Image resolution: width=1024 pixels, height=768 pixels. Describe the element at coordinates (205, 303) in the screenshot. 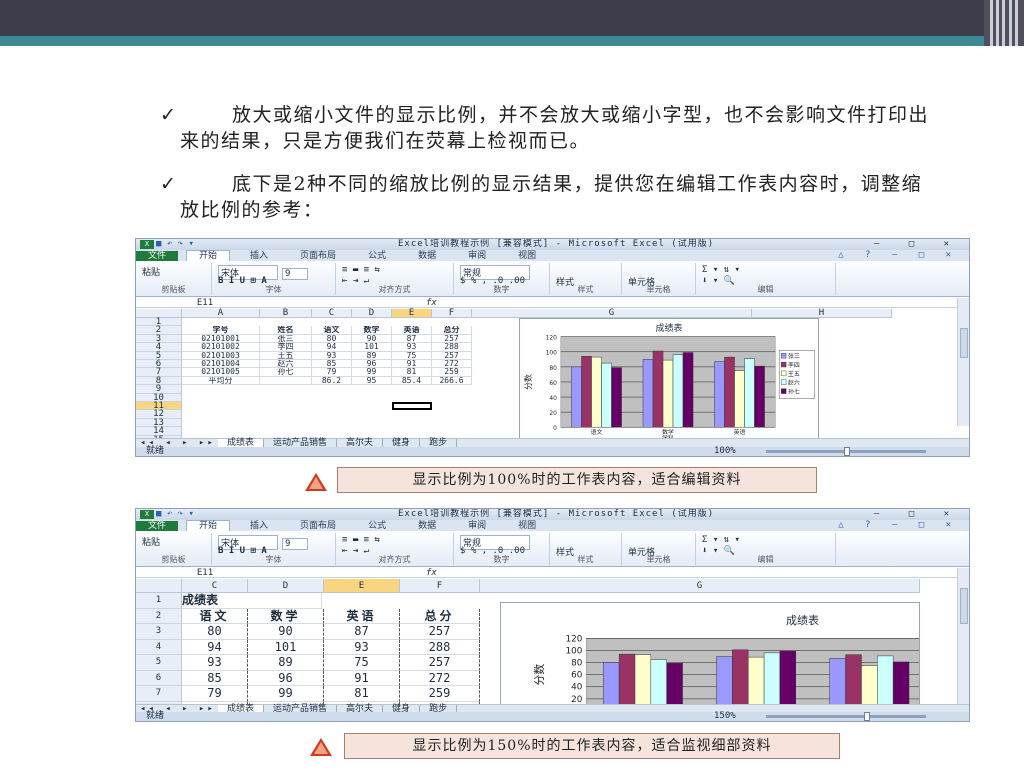

I see `name-box: E11` at that location.